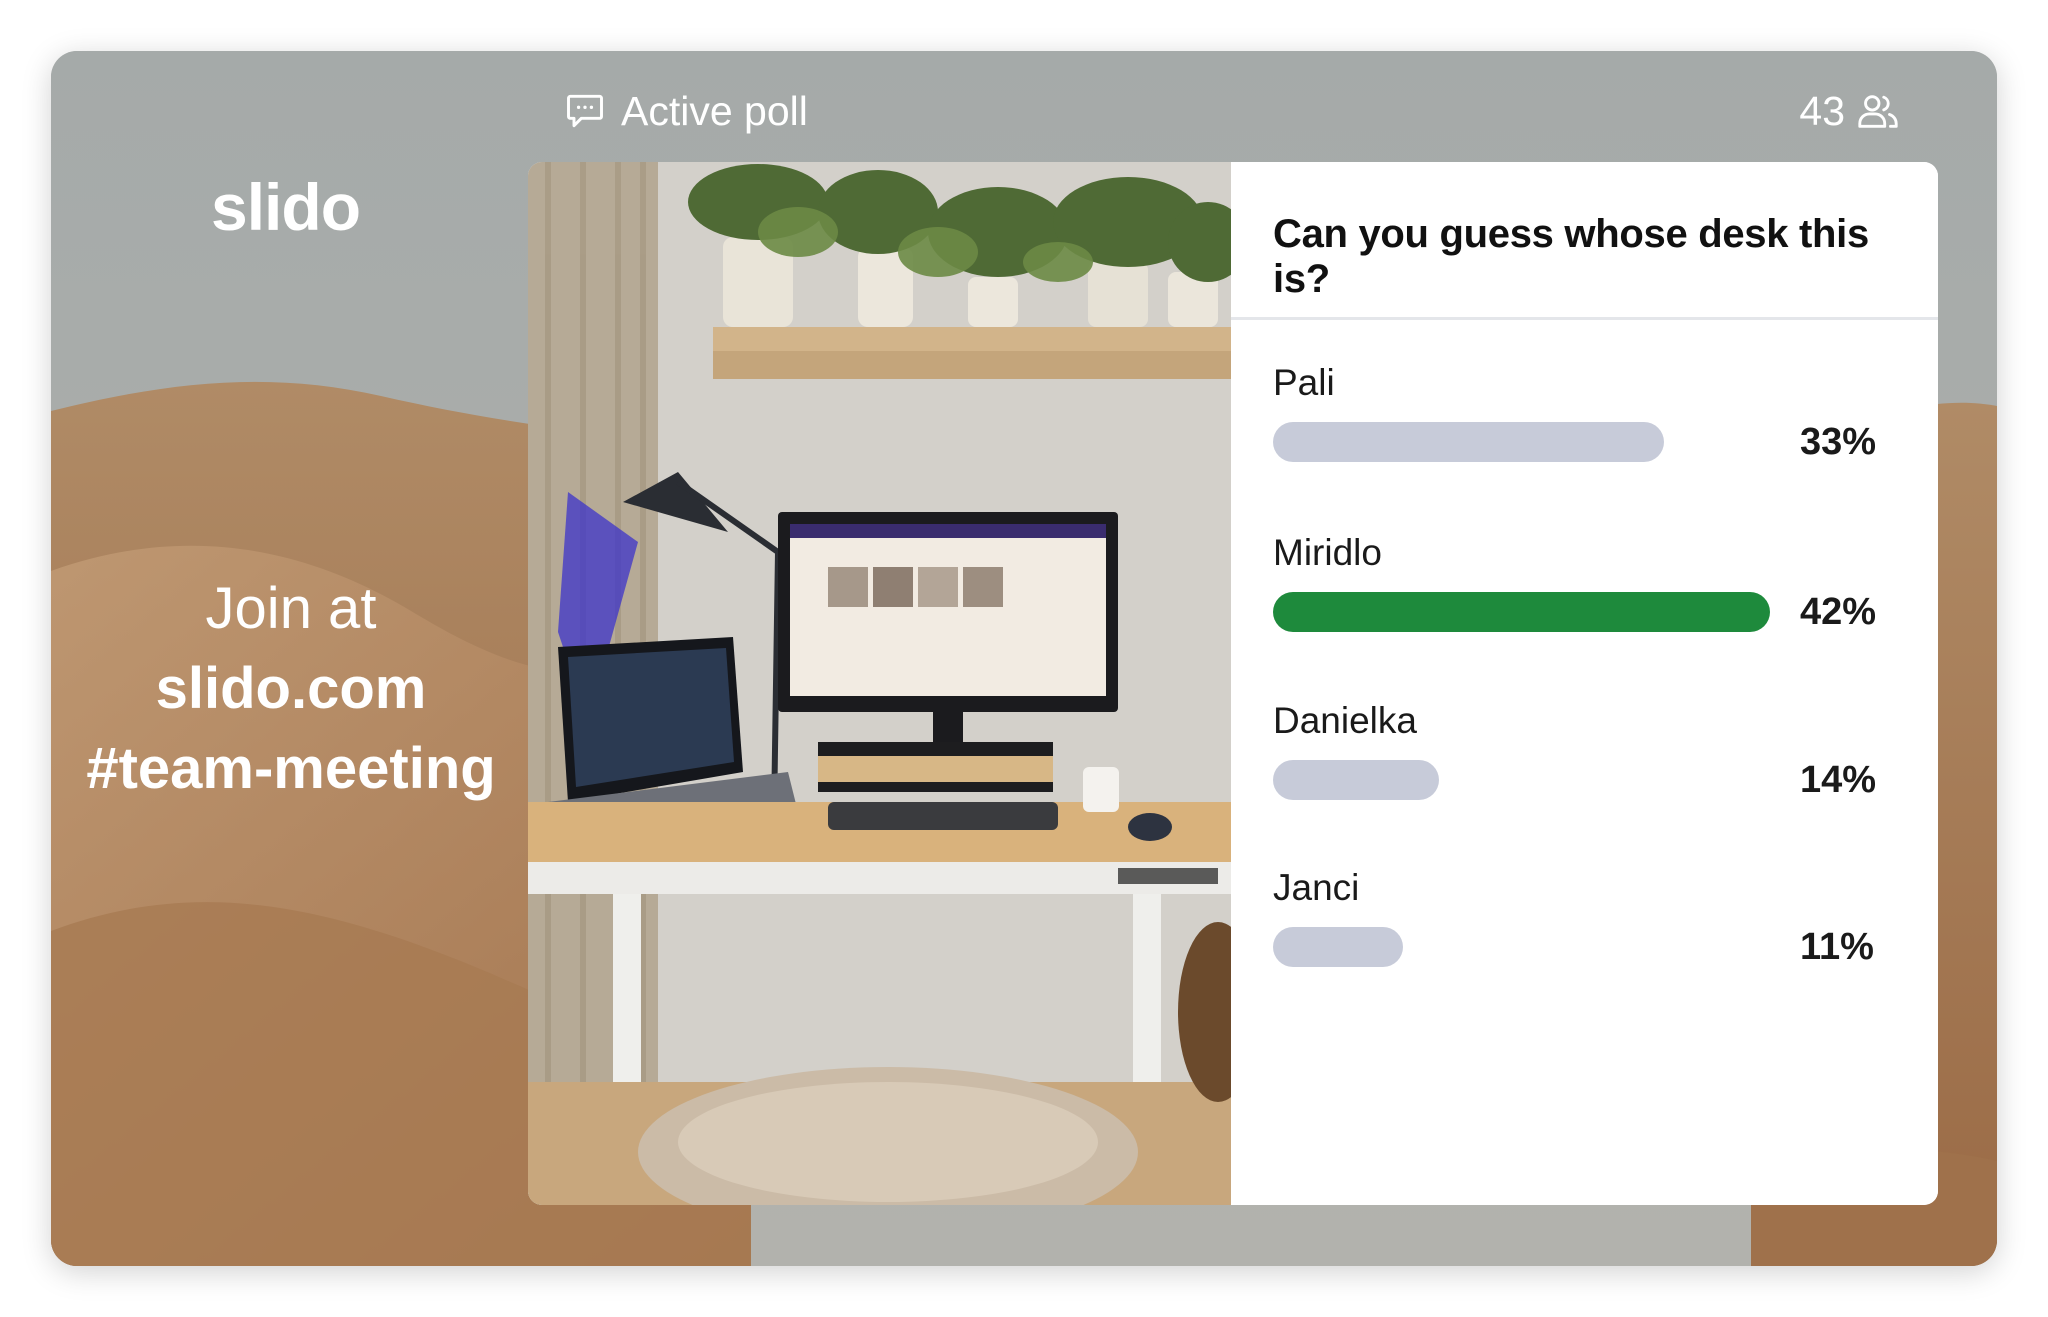 The image size is (2048, 1317). Describe the element at coordinates (1571, 256) in the screenshot. I see `poll-question: Can you guess whose desk this is?` at that location.